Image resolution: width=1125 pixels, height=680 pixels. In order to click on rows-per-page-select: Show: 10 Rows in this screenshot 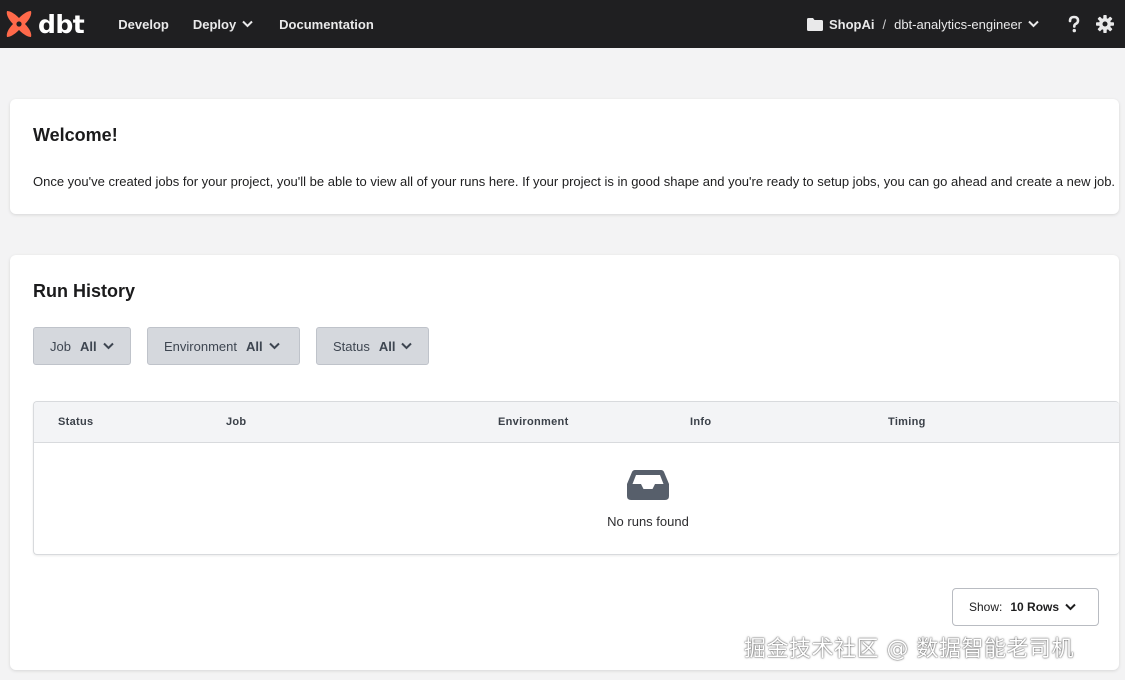, I will do `click(1025, 607)`.